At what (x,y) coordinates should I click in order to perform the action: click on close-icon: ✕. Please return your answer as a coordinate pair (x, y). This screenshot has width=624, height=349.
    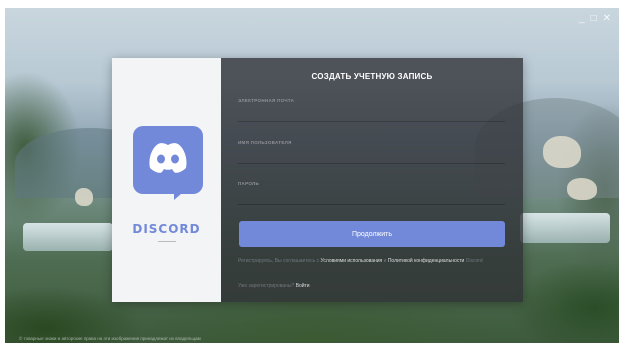
    Looking at the image, I should click on (607, 19).